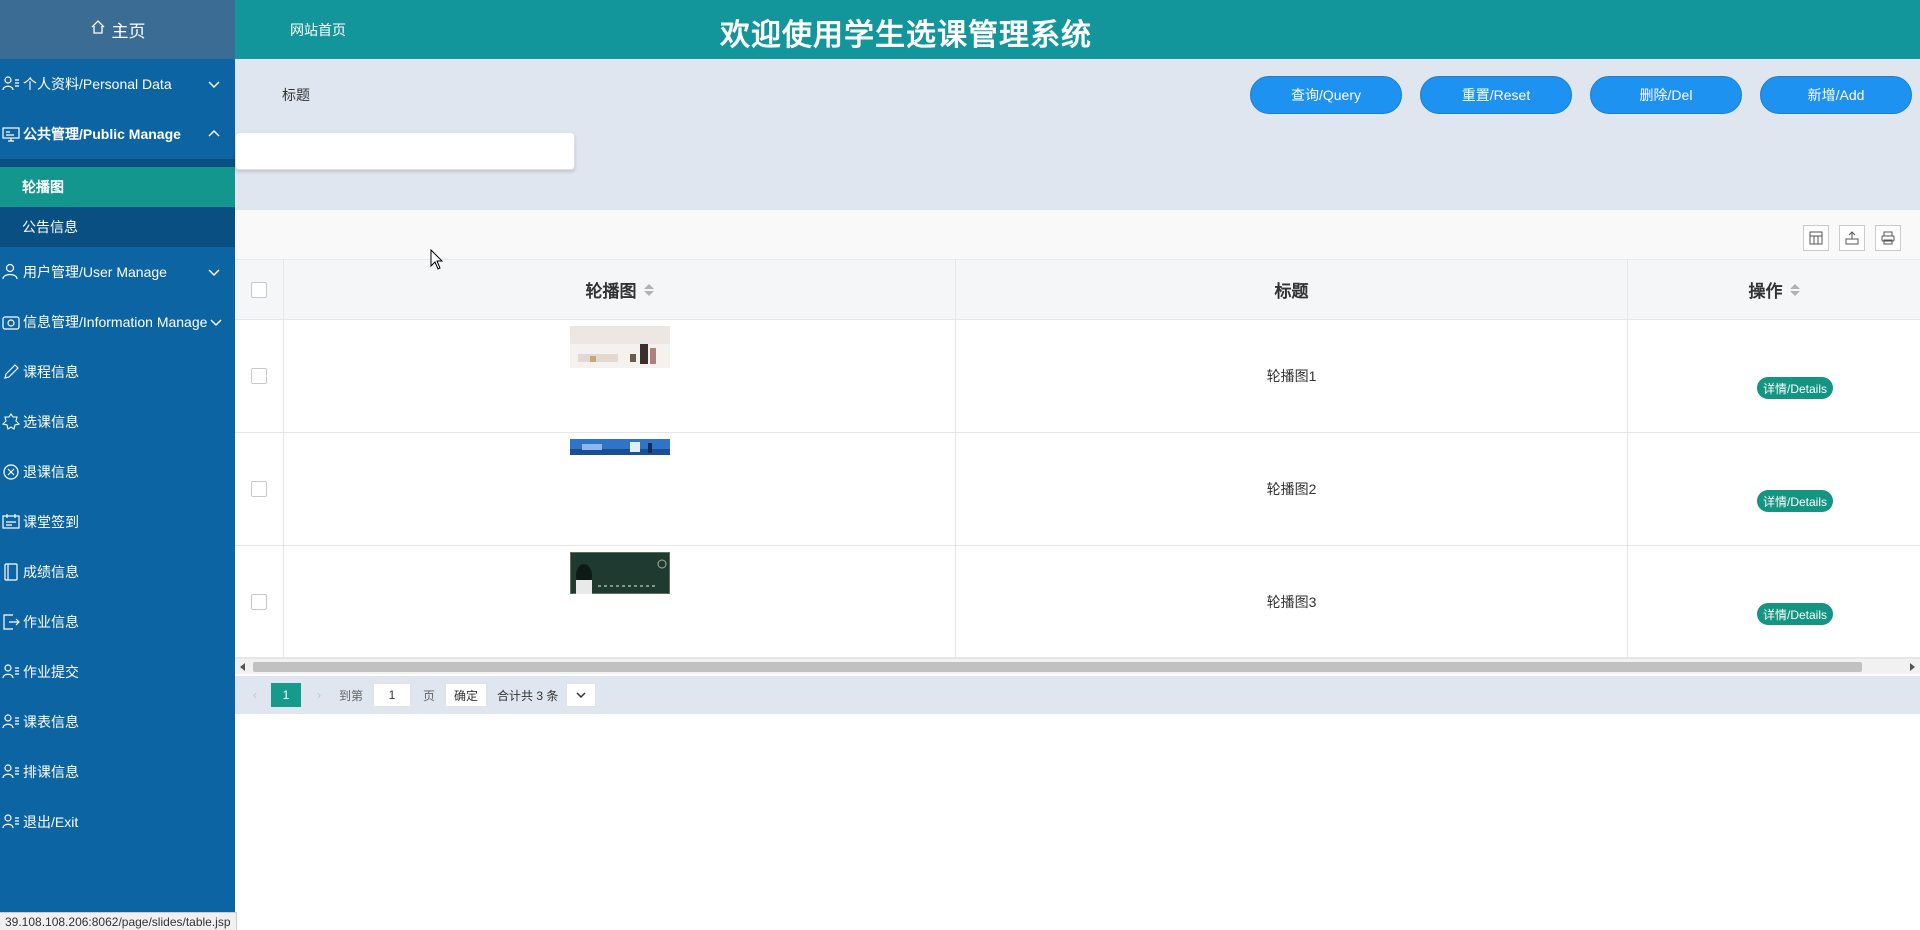 The height and width of the screenshot is (930, 1920). I want to click on scrollbar-thumb, so click(1057, 667).